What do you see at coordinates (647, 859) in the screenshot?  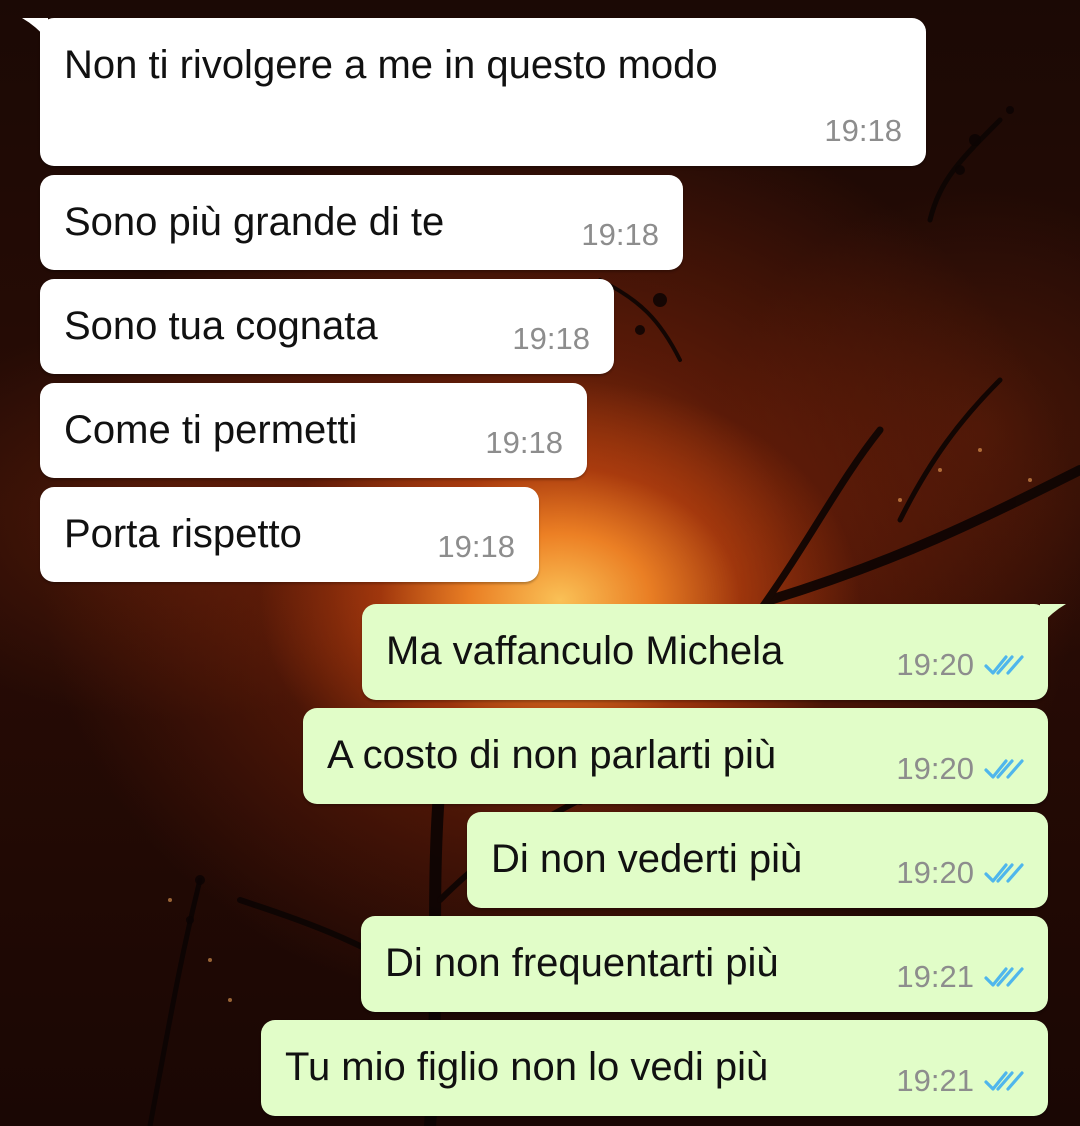 I see `message-text: Di non vederti più` at bounding box center [647, 859].